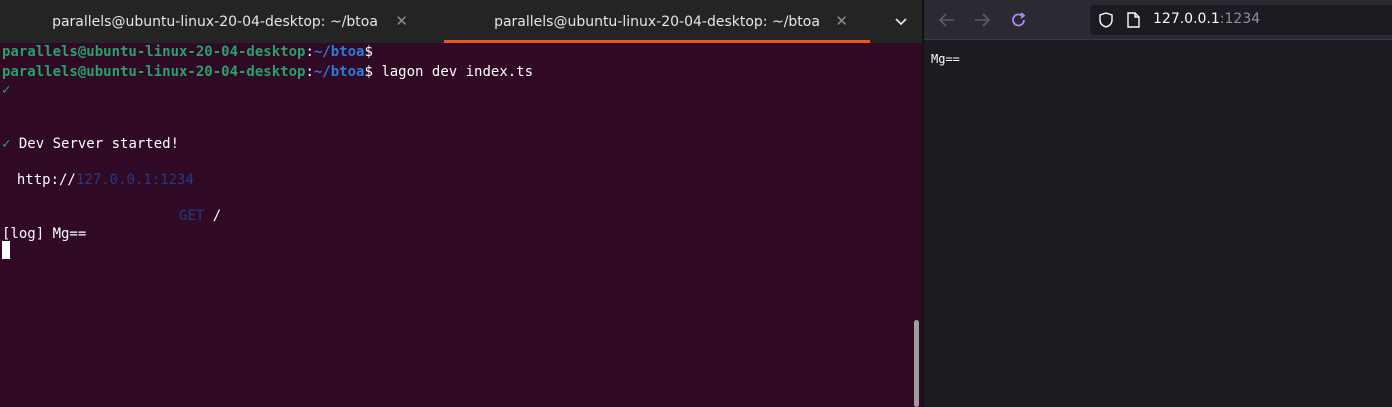 This screenshot has width=1392, height=407. Describe the element at coordinates (6, 90) in the screenshot. I see `terminal-line-faded-1: ✓` at that location.